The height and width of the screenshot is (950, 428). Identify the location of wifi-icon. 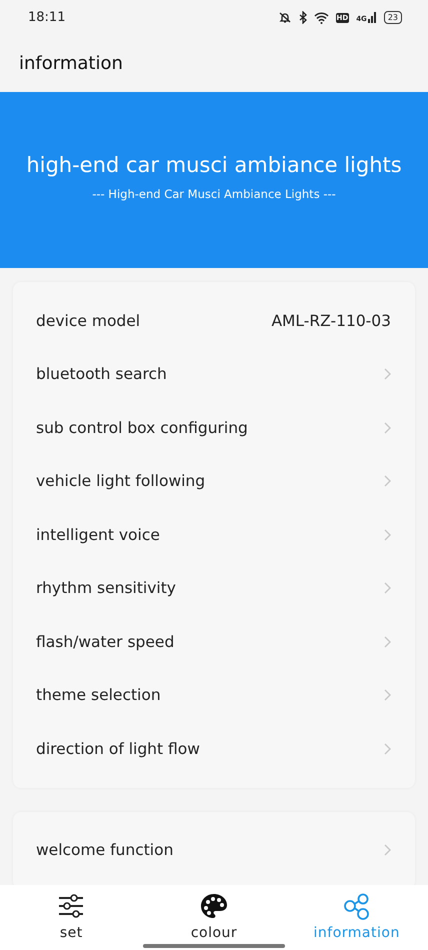
(321, 18).